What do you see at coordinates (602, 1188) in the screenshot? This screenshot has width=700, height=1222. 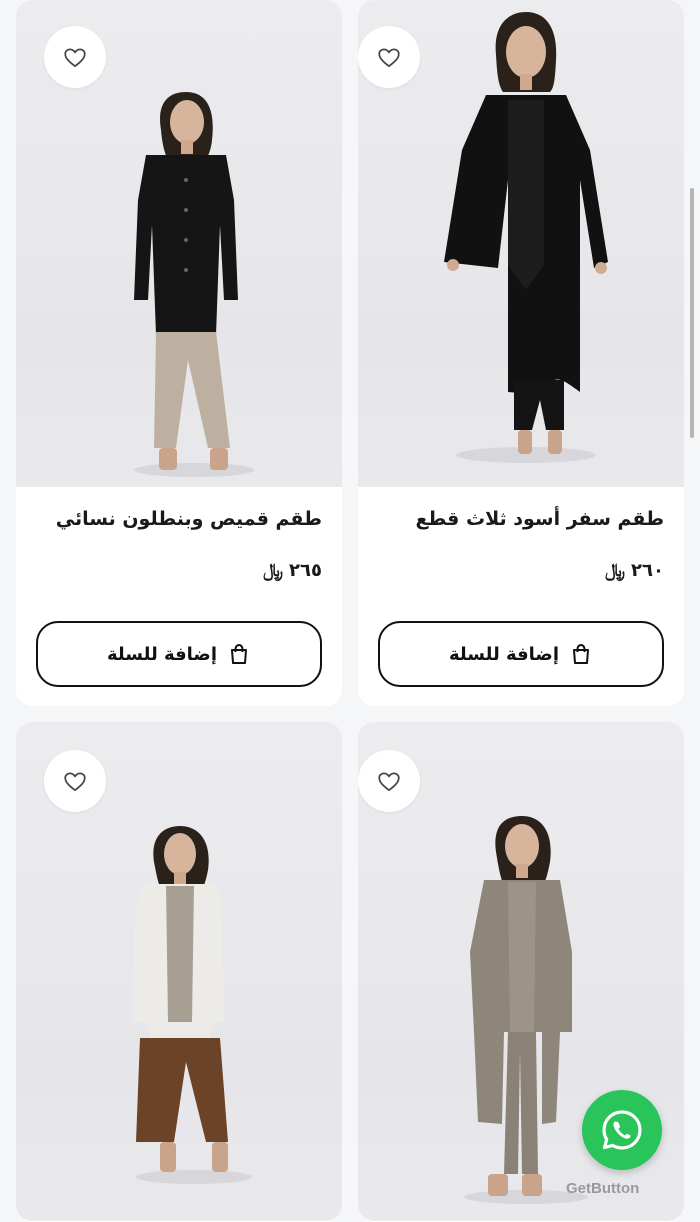 I see `getbutton-badge: GetButton` at bounding box center [602, 1188].